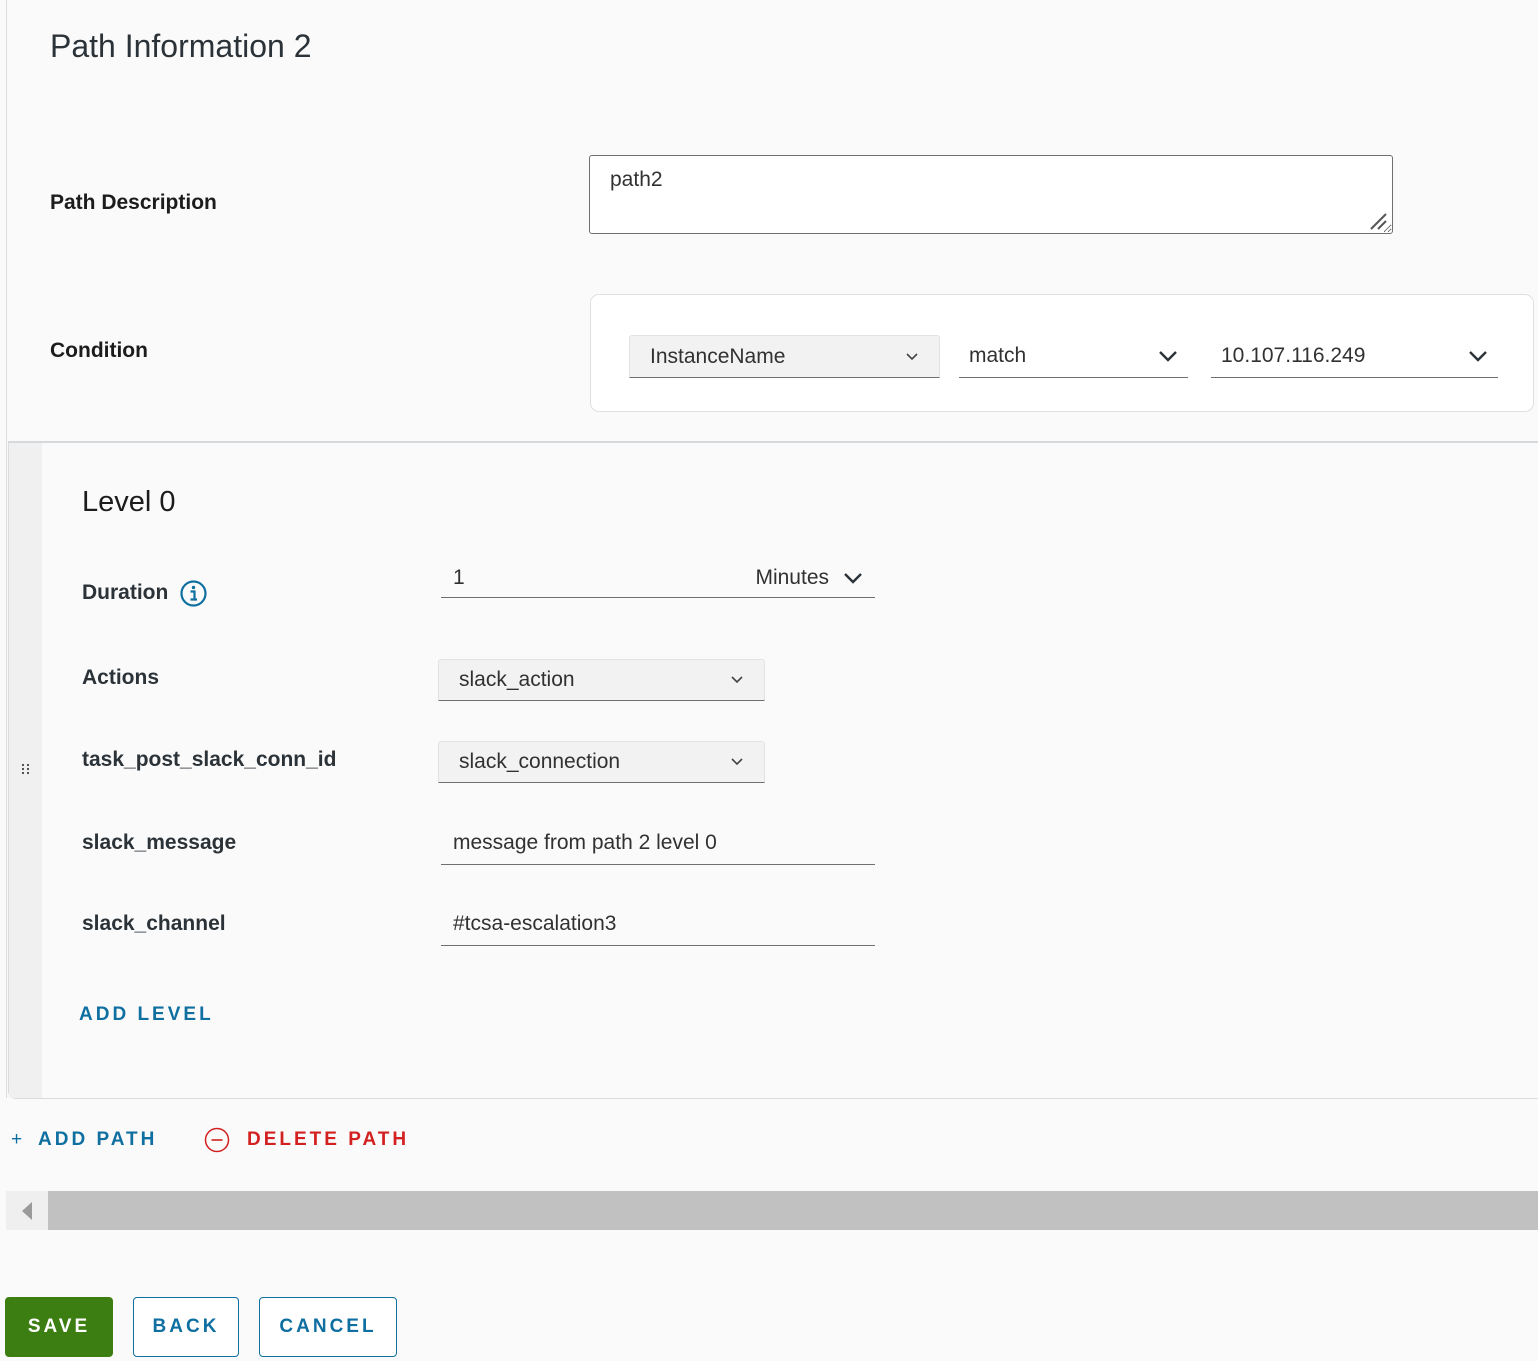 Image resolution: width=1538 pixels, height=1361 pixels. Describe the element at coordinates (209, 759) in the screenshot. I see `conn-id-label: task_post_slack_conn_id` at that location.